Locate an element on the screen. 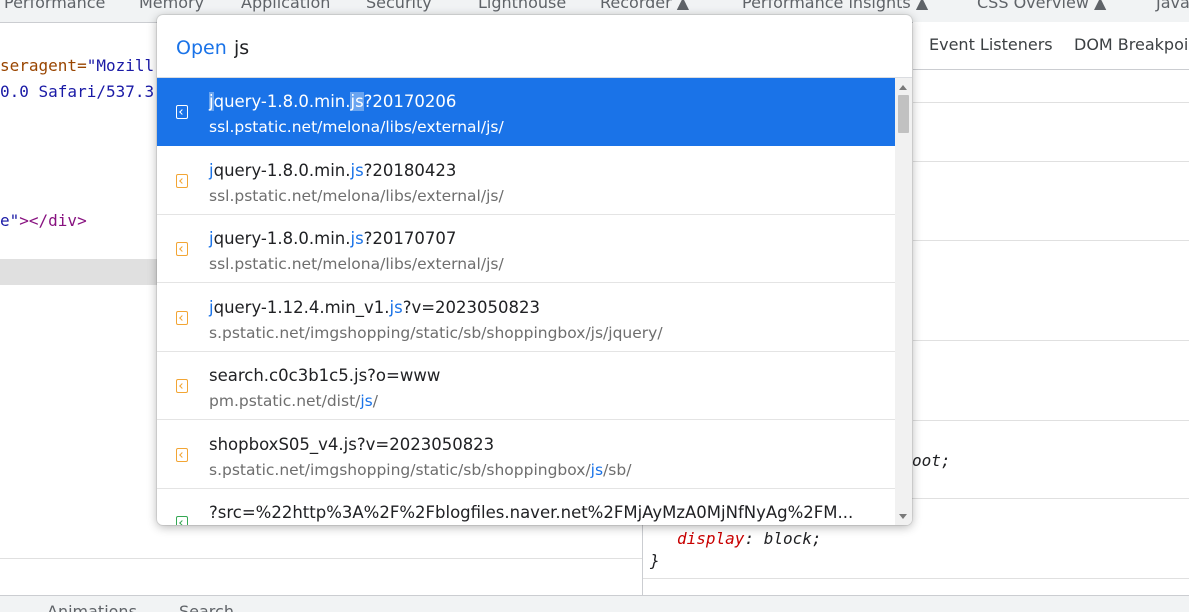 This screenshot has width=1189, height=612. tab-application: Application is located at coordinates (285, 6).